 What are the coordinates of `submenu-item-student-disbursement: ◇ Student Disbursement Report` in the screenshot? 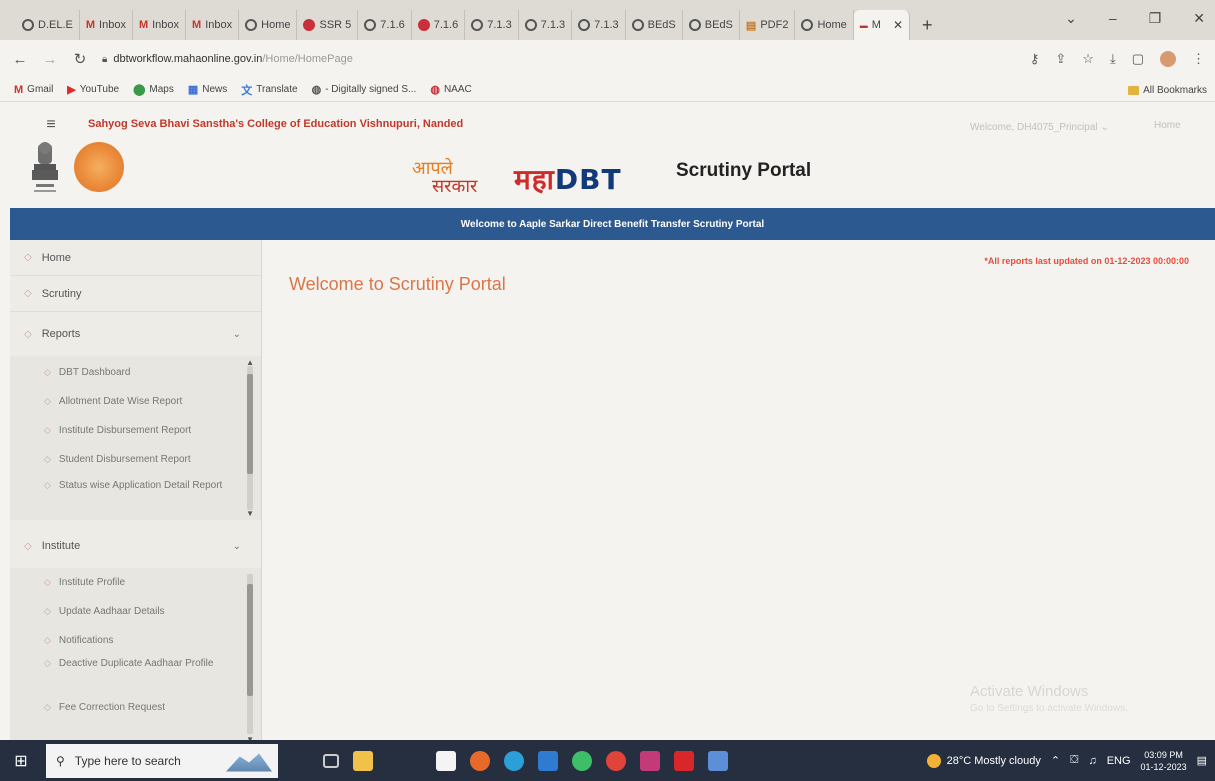 It's located at (135, 466).